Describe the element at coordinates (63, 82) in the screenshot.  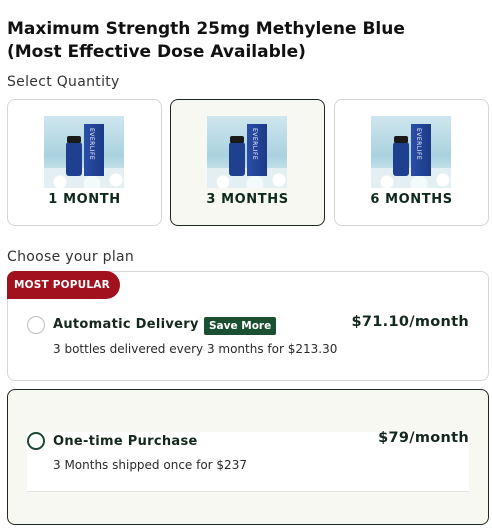
I see `select-quantity-label: Select Quantity` at that location.